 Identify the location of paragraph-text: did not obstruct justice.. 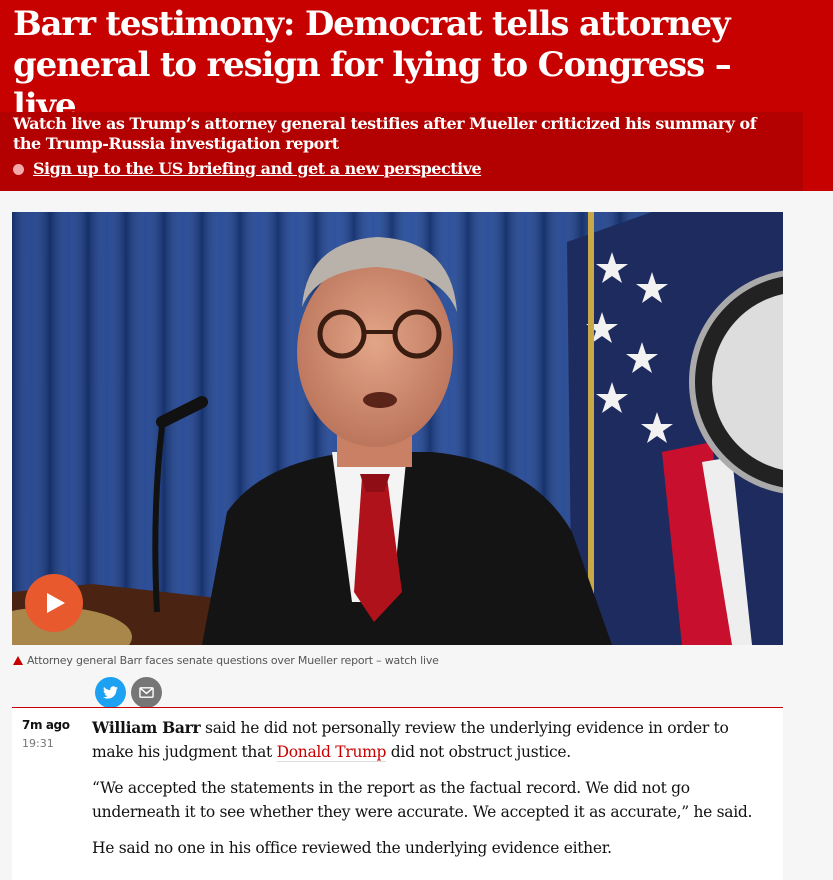
(478, 752).